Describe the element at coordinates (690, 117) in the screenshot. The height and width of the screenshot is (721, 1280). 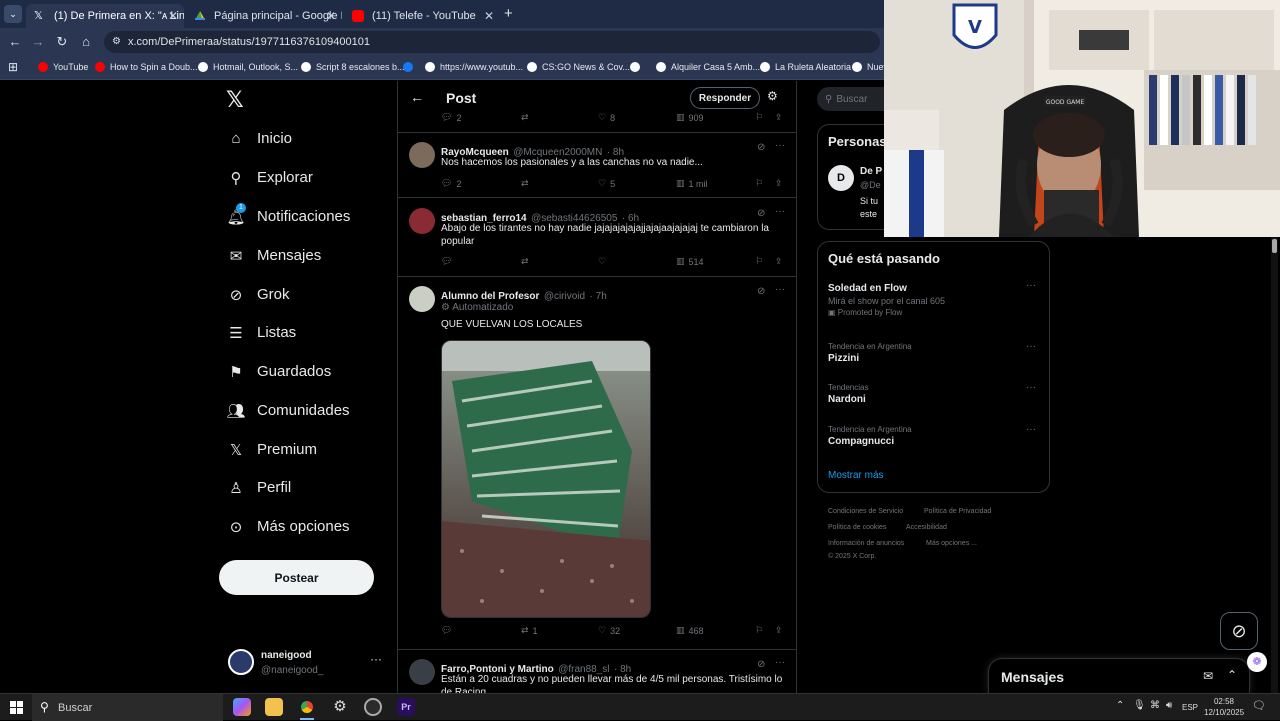
I see `view-count: ▥ 909` at that location.